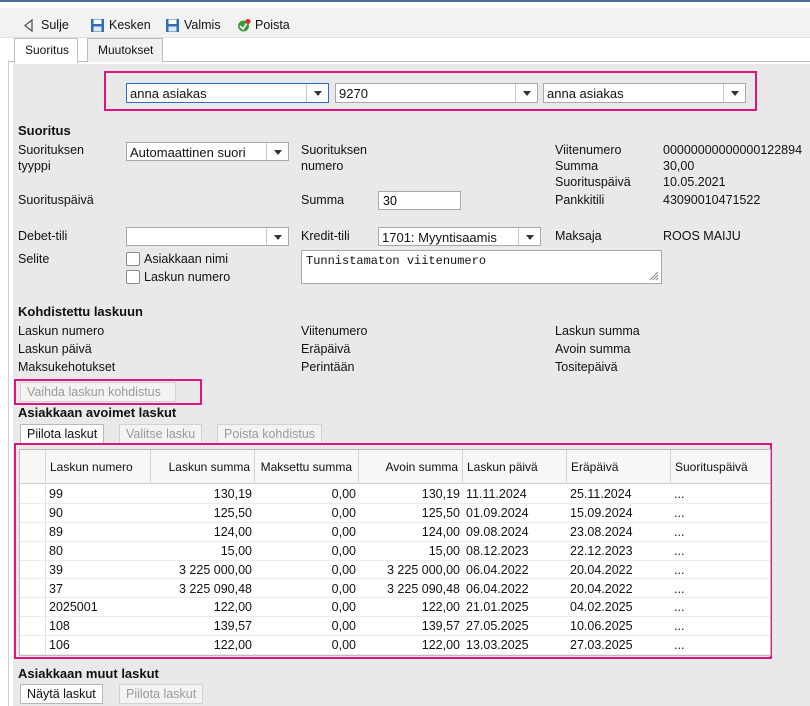 The width and height of the screenshot is (810, 706). I want to click on type-select-value: Automaattinen suori, so click(188, 152).